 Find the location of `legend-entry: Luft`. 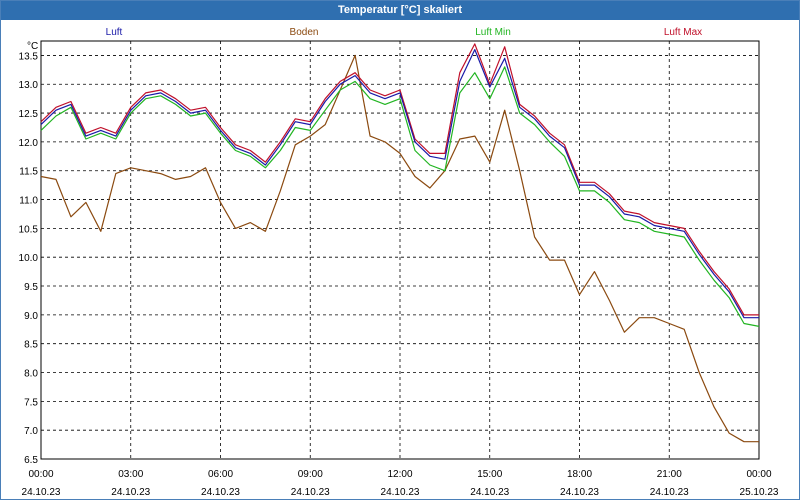

legend-entry: Luft is located at coordinates (114, 32).